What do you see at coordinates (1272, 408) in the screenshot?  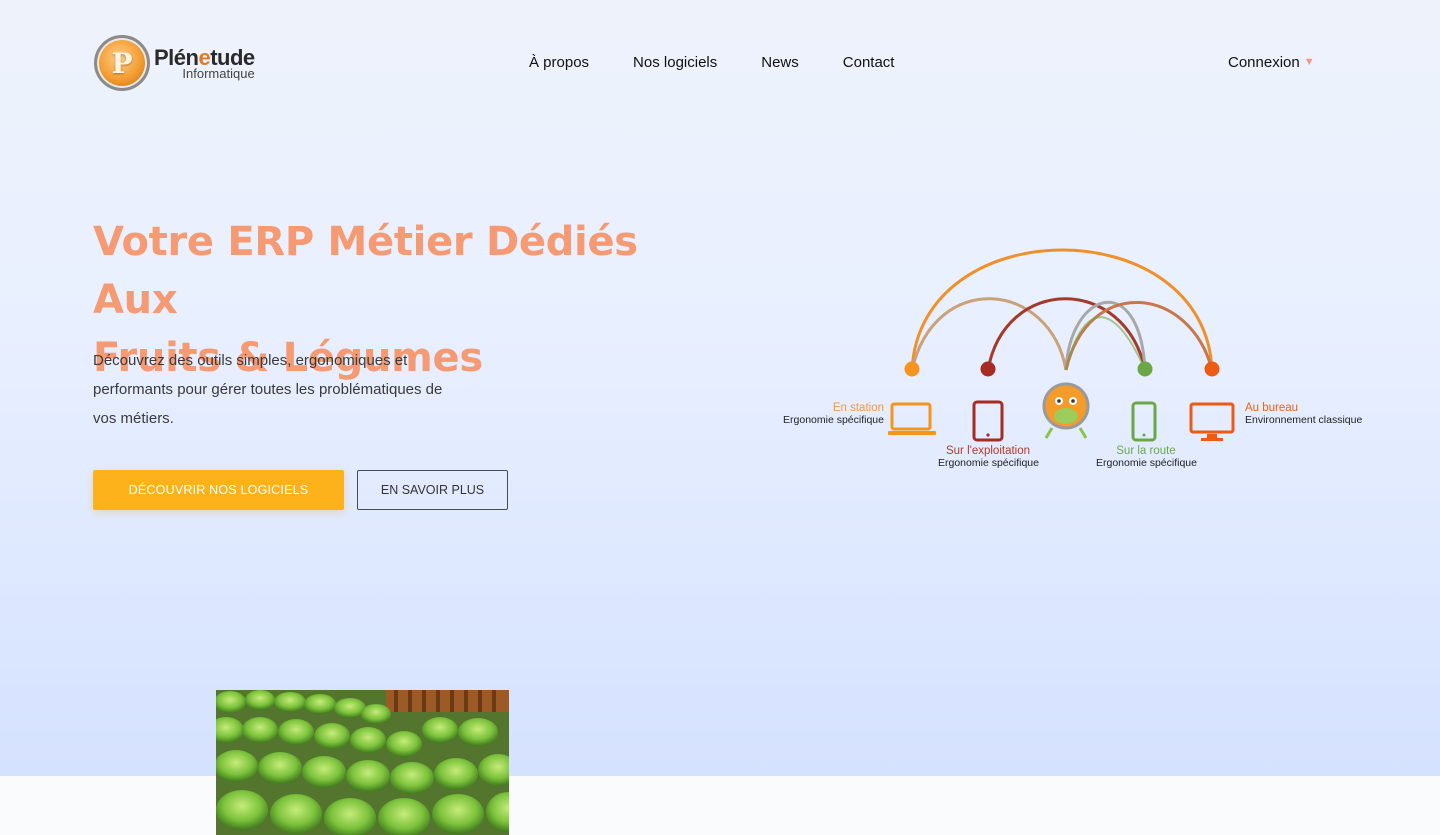 I see `label-bureau-title: Au bureau` at bounding box center [1272, 408].